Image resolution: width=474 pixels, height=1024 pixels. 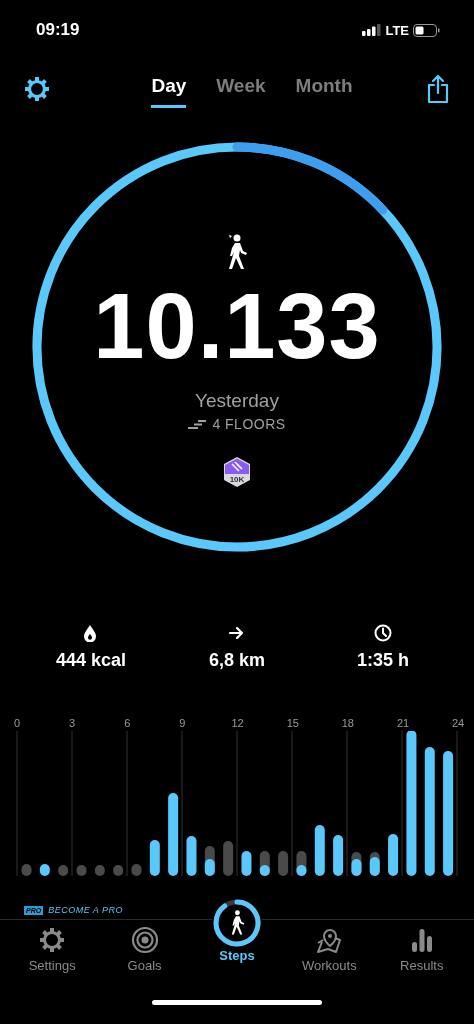 I want to click on day-label: Yesterday, so click(x=237, y=401).